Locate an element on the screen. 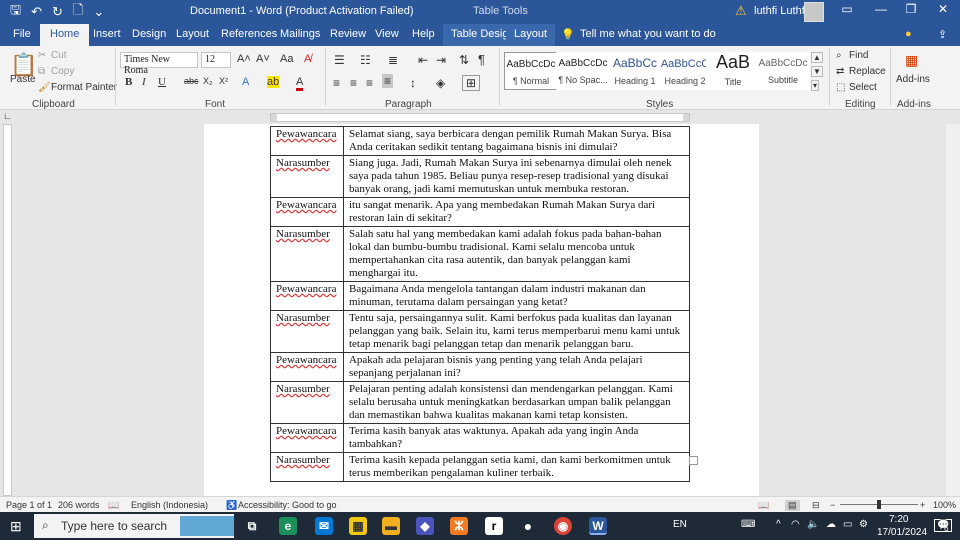 The width and height of the screenshot is (960, 540). clear-formatting-icon: A̸ is located at coordinates (307, 59).